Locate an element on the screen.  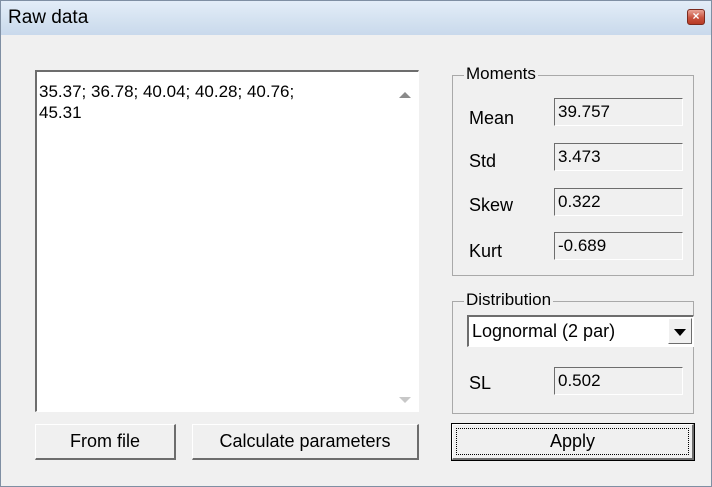
close-icon: × is located at coordinates (696, 16).